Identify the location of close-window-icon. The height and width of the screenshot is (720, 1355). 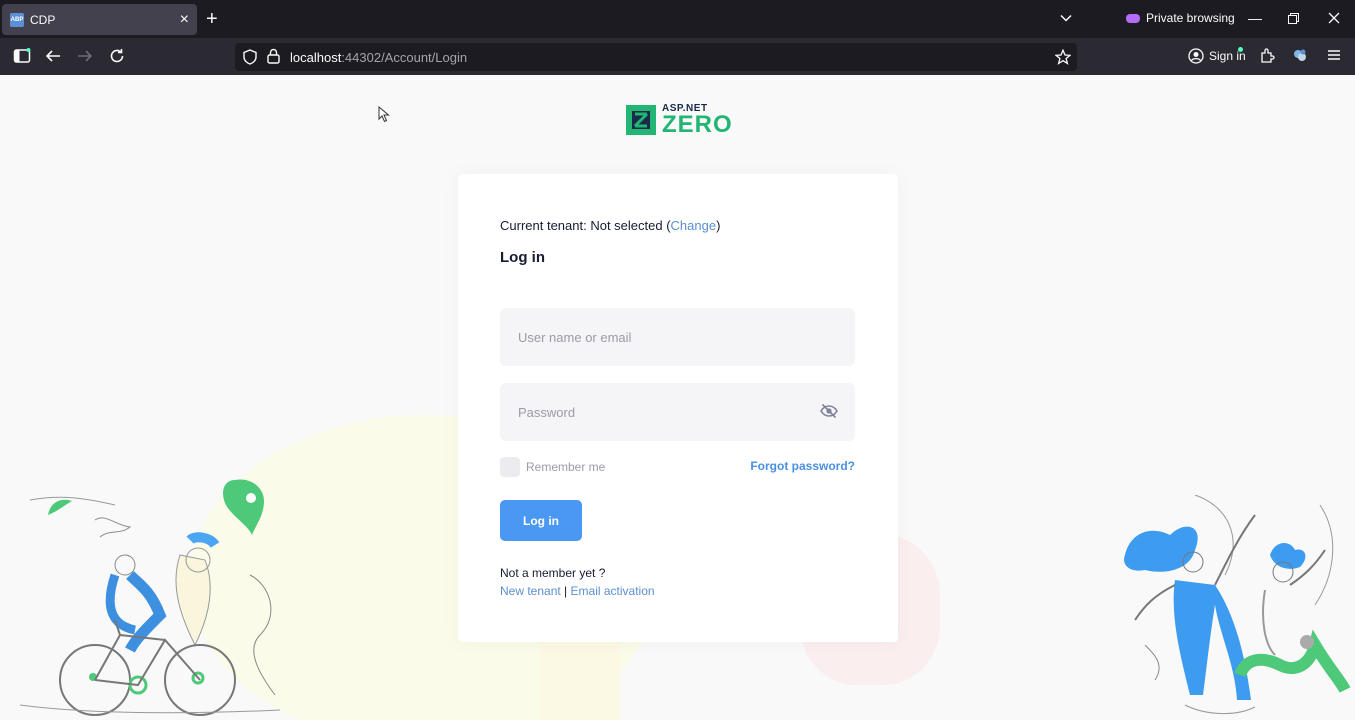
(1334, 18).